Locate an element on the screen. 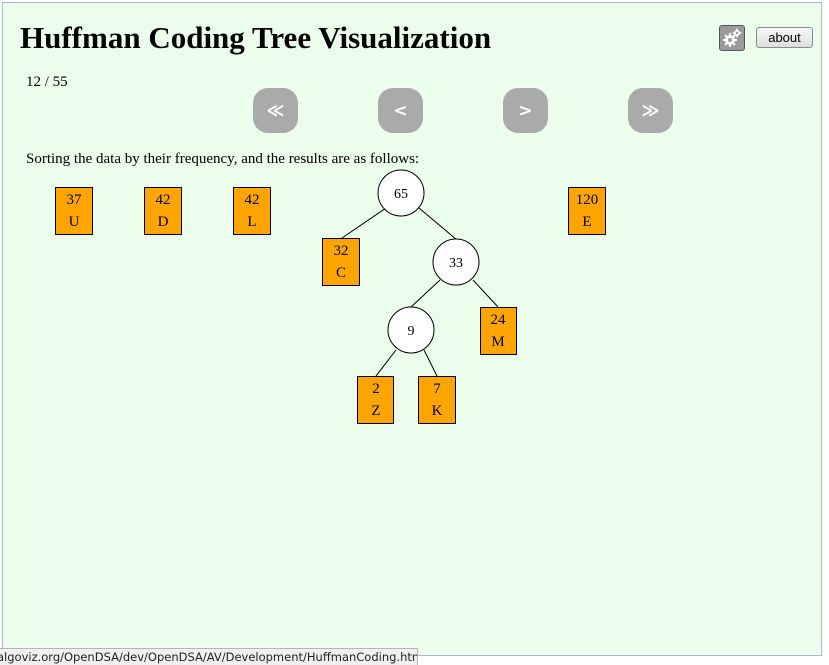 Image resolution: width=829 pixels, height=665 pixels. leaf-weight: 24 is located at coordinates (499, 320).